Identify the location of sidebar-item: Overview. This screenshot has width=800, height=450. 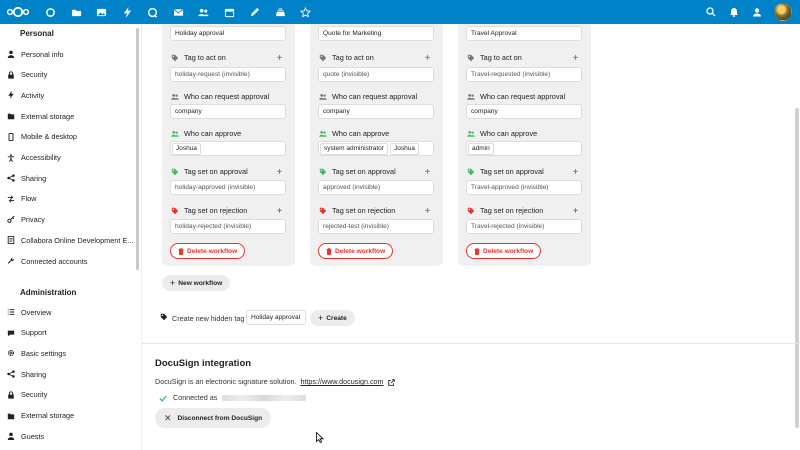
(28, 312).